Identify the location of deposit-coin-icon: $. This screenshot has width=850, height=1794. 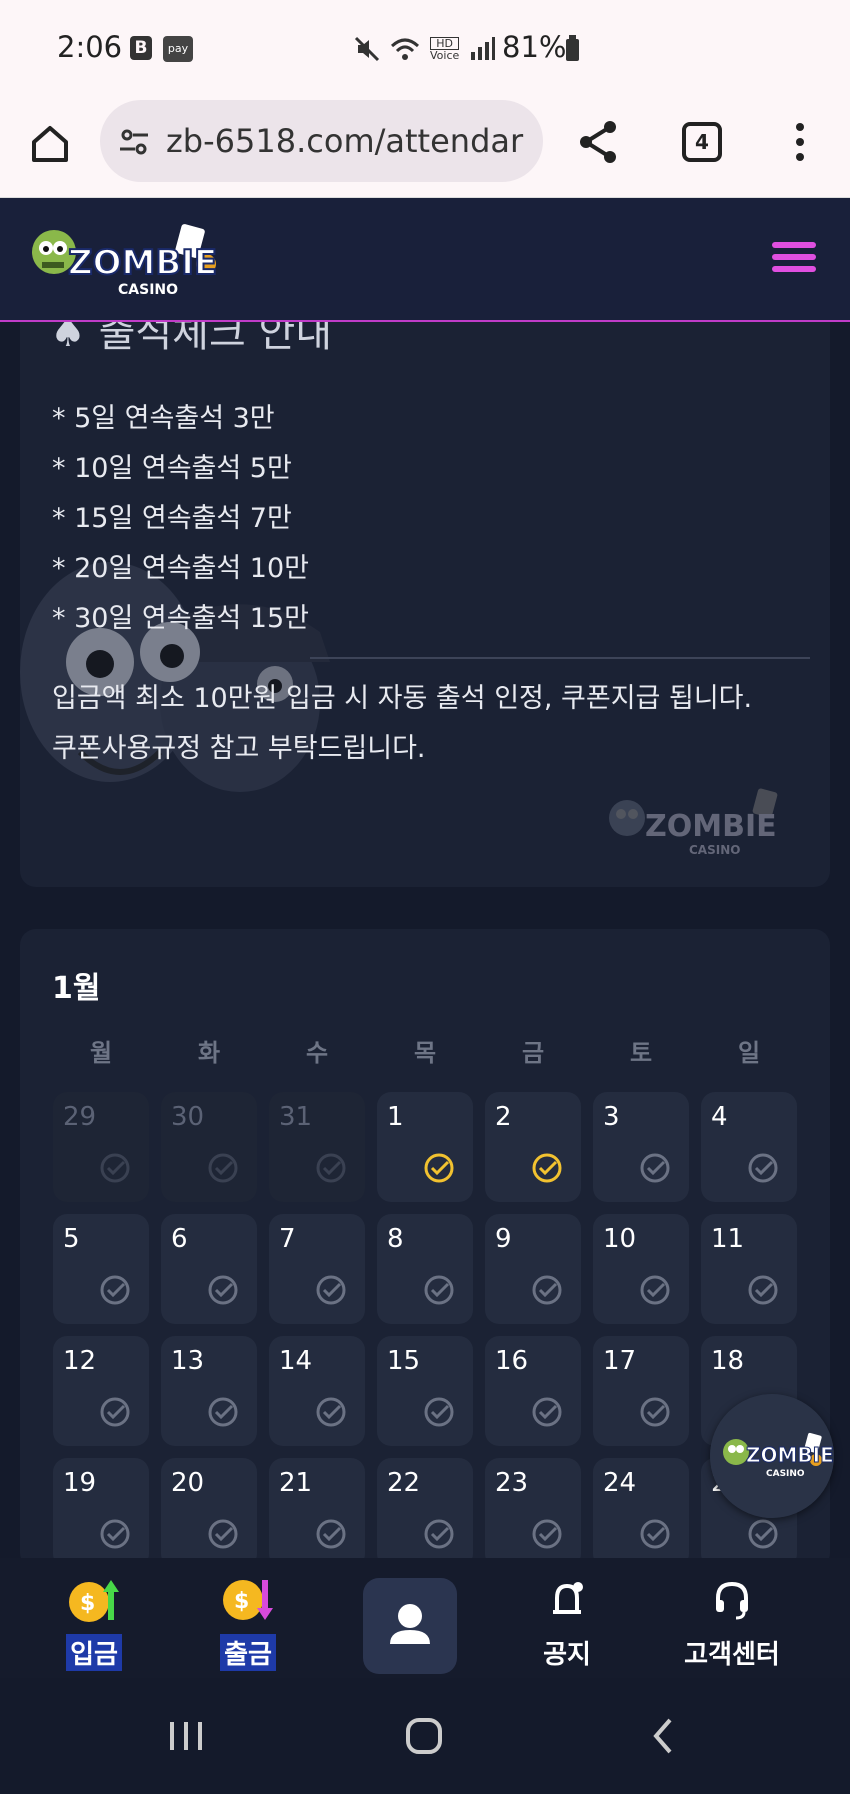
(94, 1601).